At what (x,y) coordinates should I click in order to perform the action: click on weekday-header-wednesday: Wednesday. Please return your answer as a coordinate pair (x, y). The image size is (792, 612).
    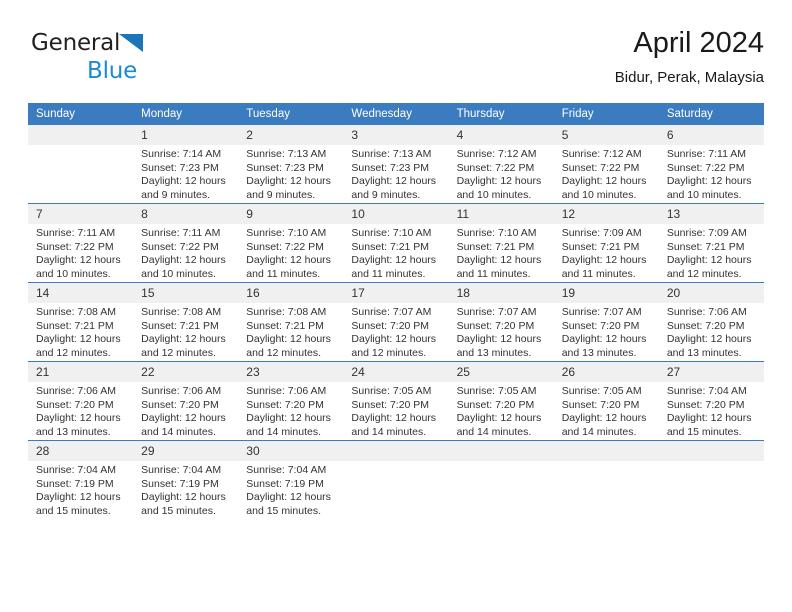
    Looking at the image, I should click on (396, 114).